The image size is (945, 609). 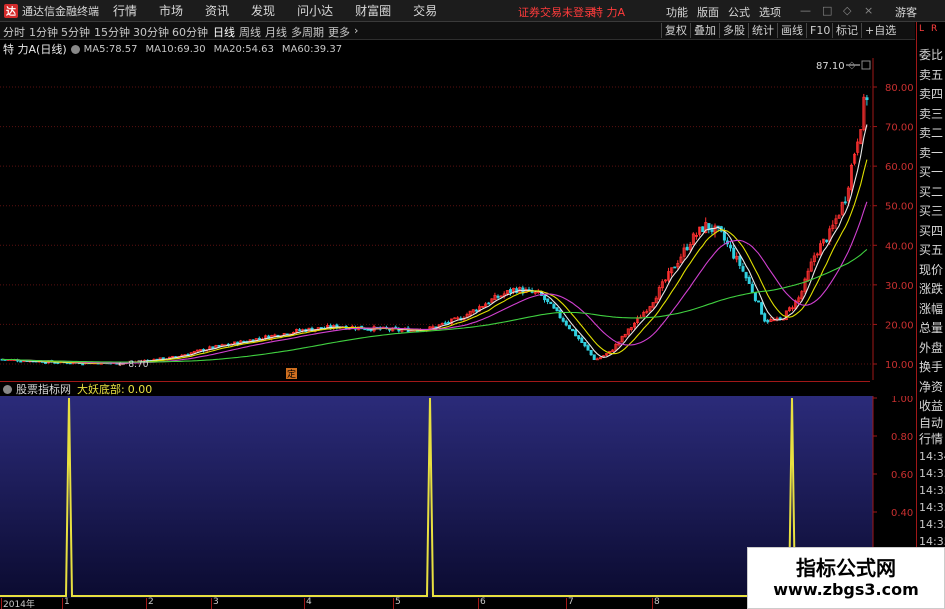 What do you see at coordinates (398, 602) in the screenshot?
I see `date-label: 5` at bounding box center [398, 602].